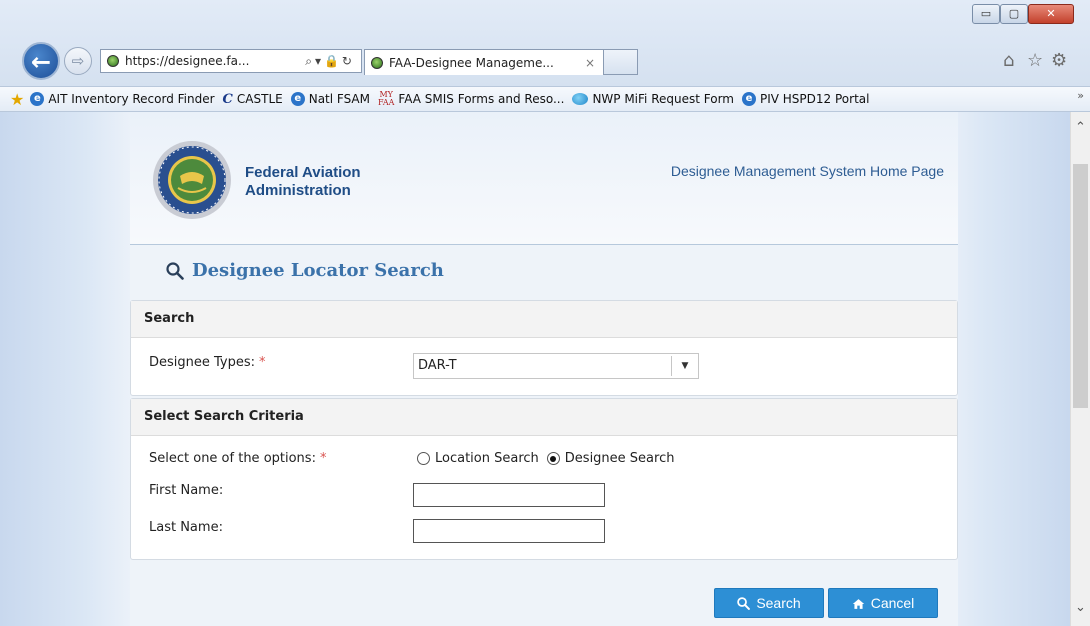 This screenshot has height=626, width=1090. I want to click on faa-seal-icon, so click(192, 180).